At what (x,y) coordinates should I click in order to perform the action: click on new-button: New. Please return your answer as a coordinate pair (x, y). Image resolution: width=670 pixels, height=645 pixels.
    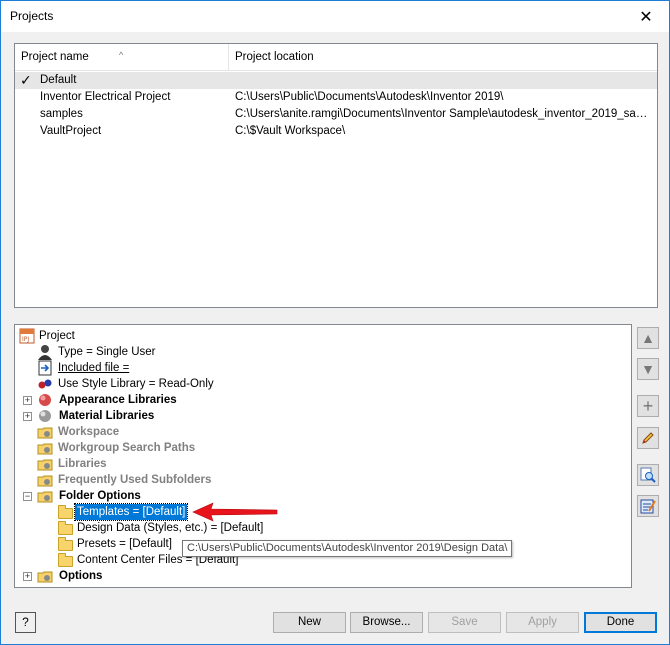
    Looking at the image, I should click on (309, 622).